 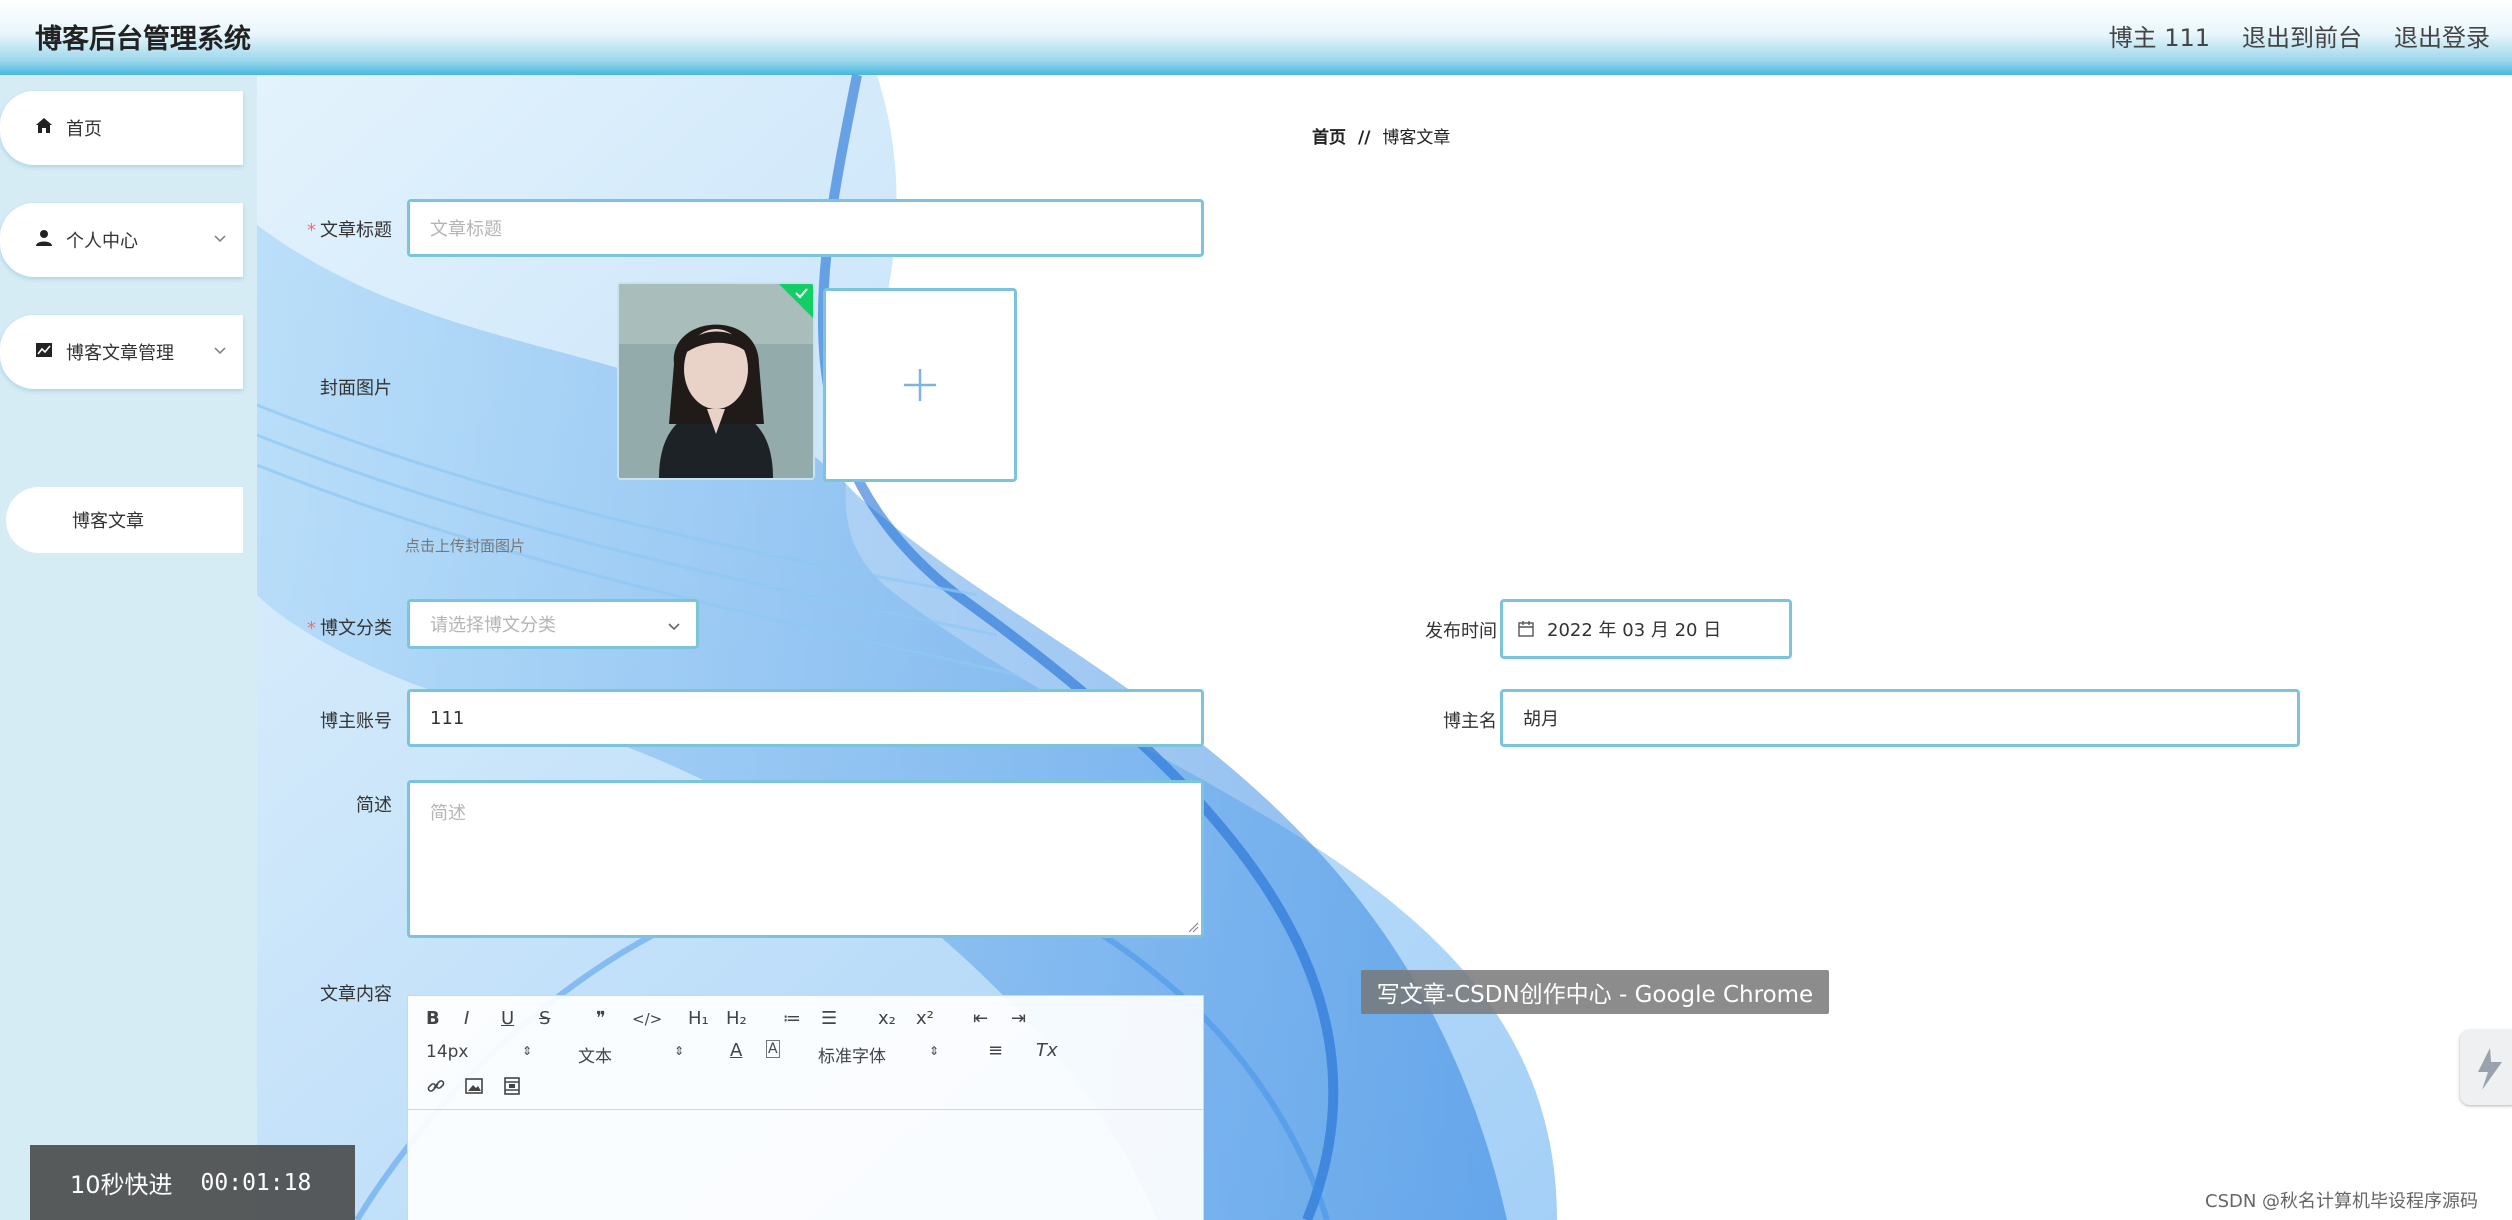 What do you see at coordinates (796, 301) in the screenshot?
I see `upload-success-check-icon` at bounding box center [796, 301].